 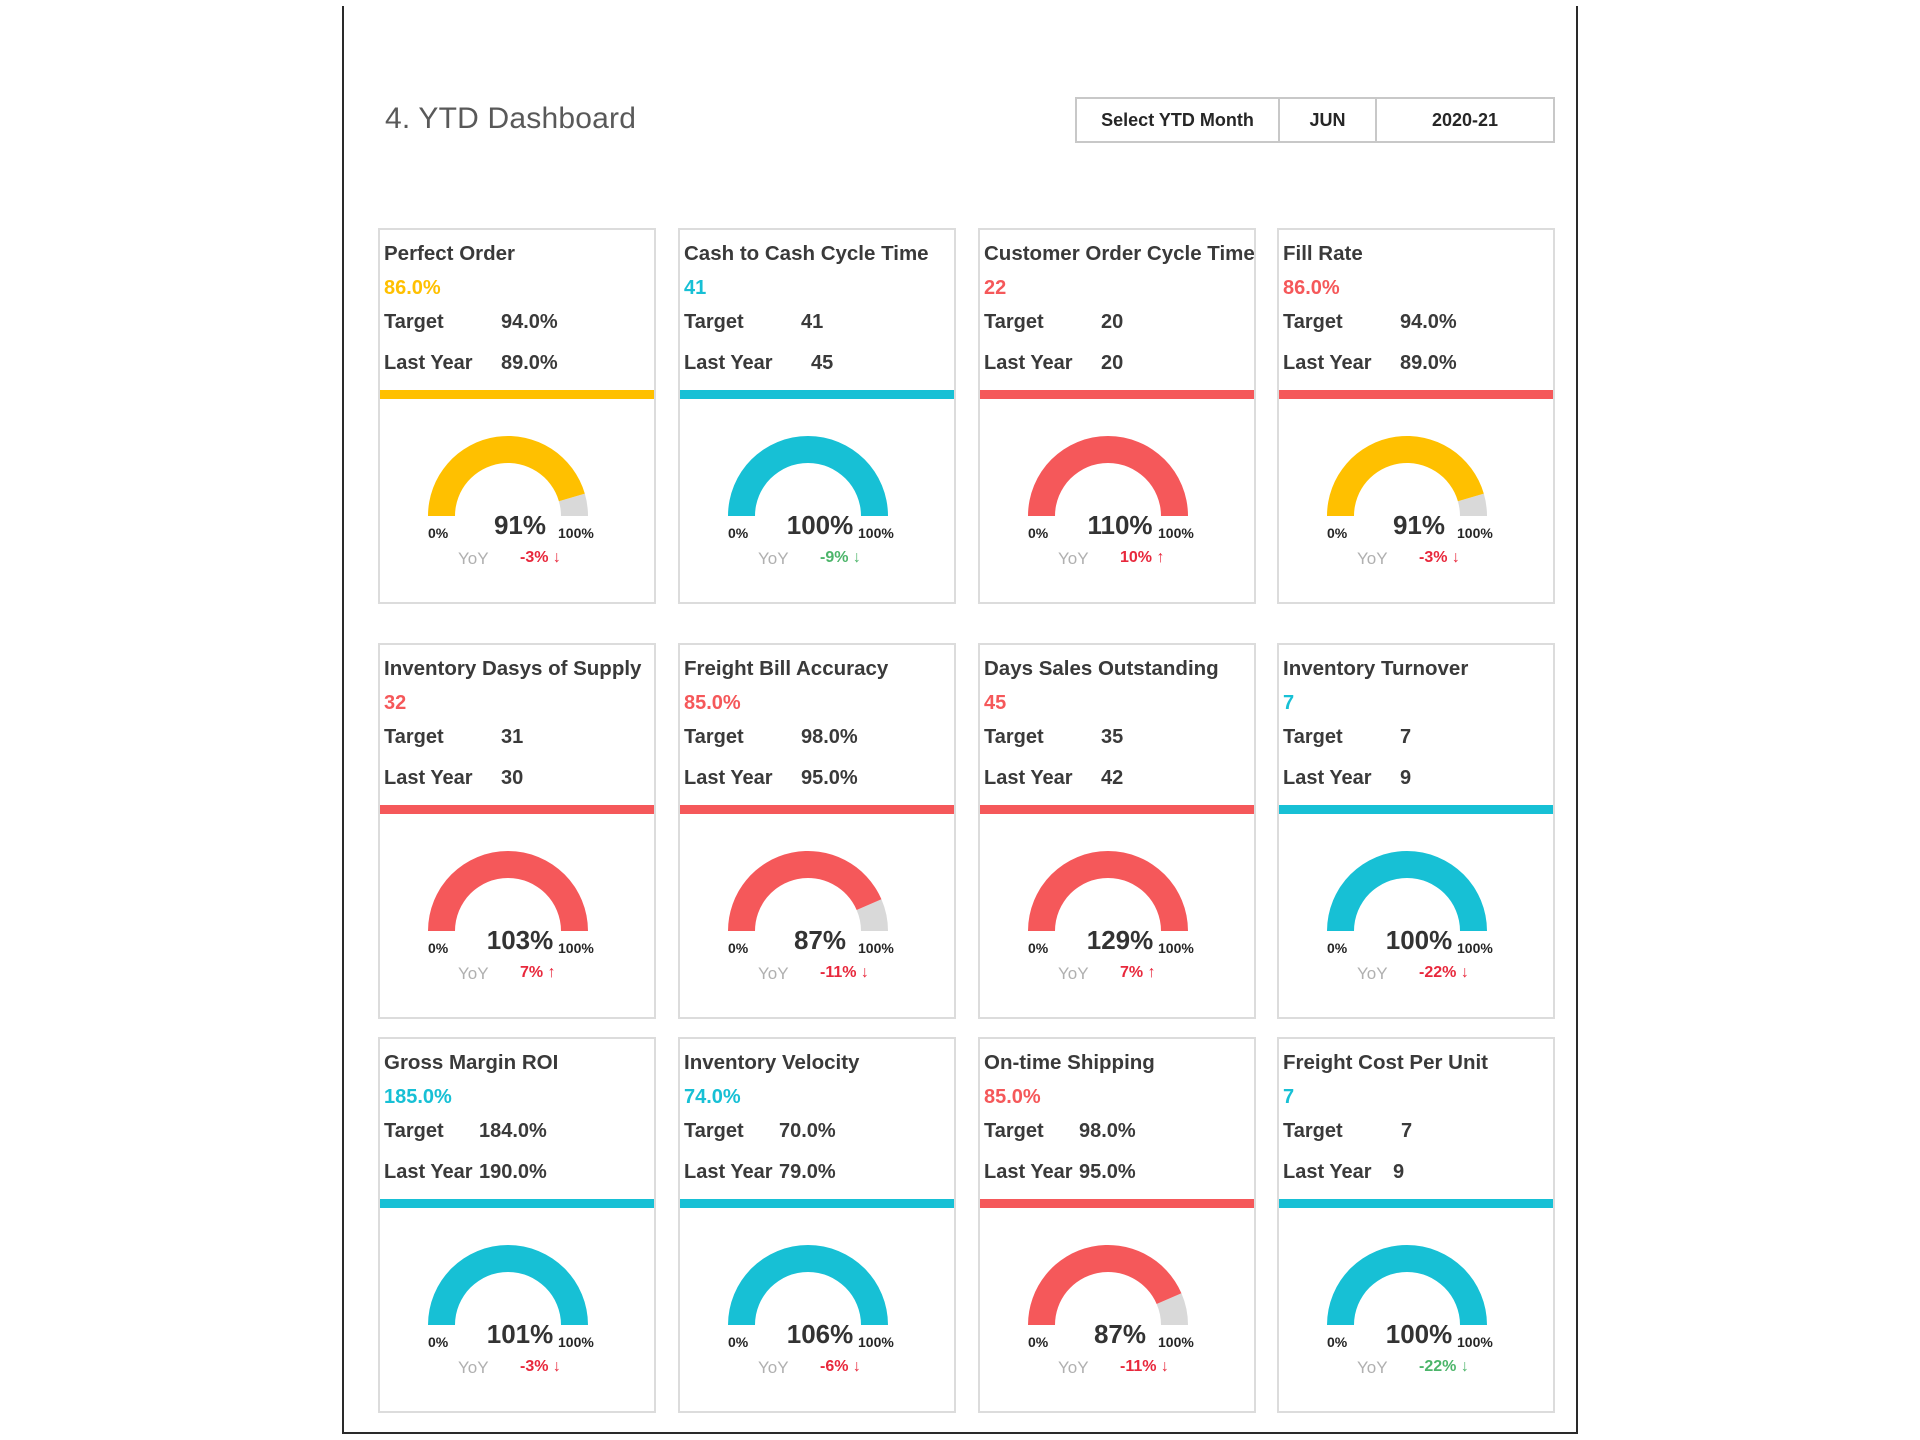 I want to click on ytd-month-selector: Select YTD Month JUN 2020-21, so click(x=1315, y=120).